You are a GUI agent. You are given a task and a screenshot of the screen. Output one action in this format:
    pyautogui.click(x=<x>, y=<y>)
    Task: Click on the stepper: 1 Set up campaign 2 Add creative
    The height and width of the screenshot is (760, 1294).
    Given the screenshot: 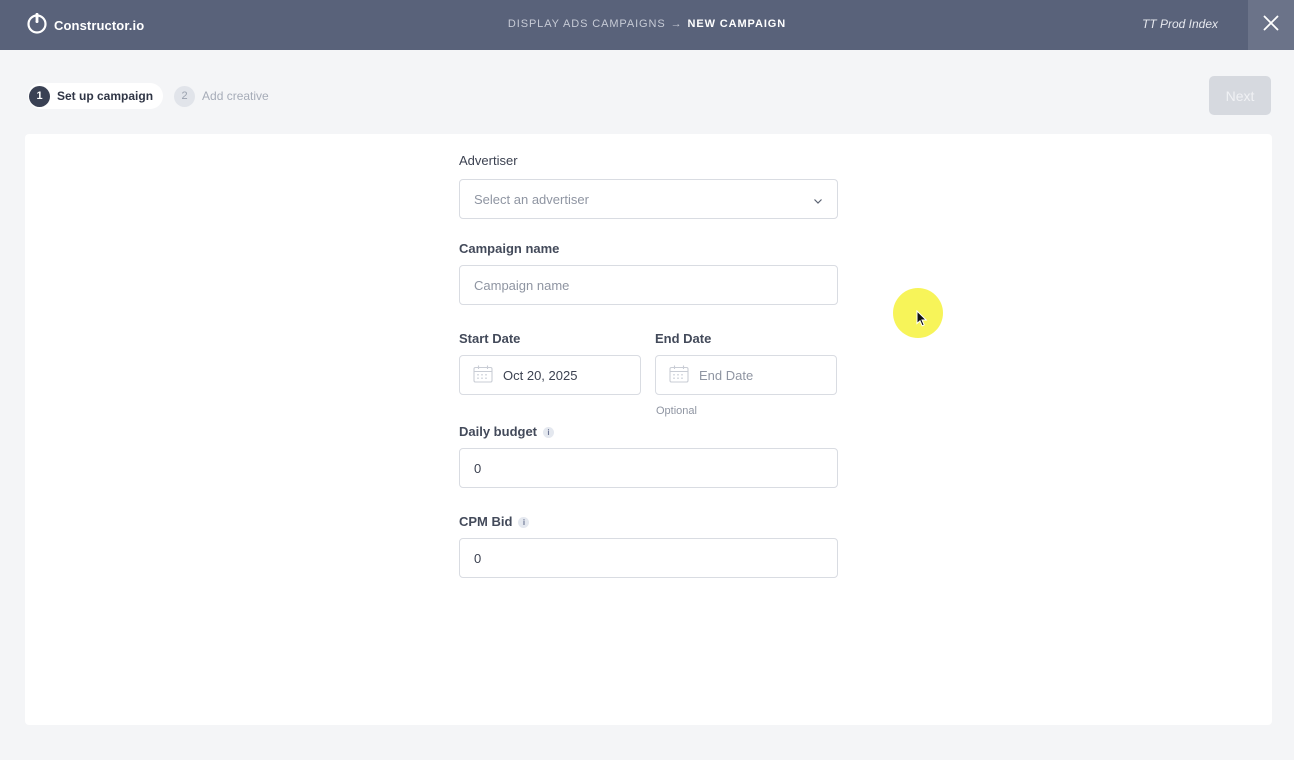 What is the action you would take?
    pyautogui.click(x=153, y=96)
    